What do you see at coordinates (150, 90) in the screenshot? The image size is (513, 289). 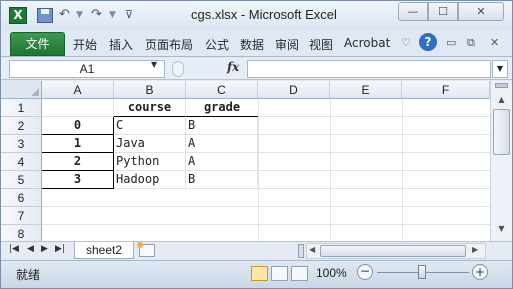 I see `column-header-b: B` at bounding box center [150, 90].